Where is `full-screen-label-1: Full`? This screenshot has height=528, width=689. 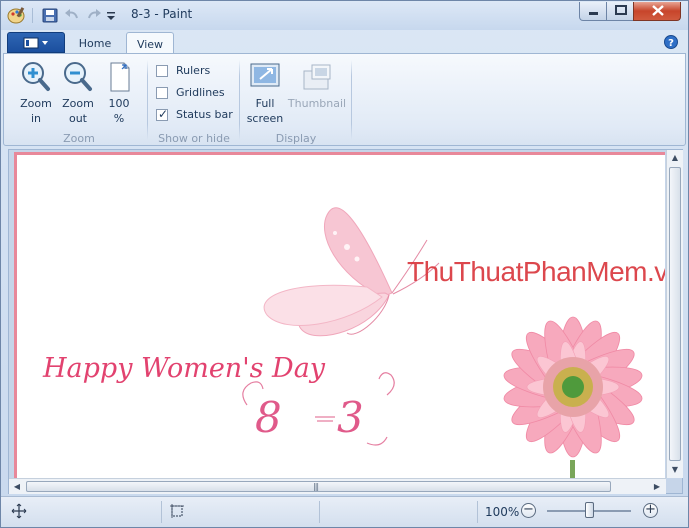 full-screen-label-1: Full is located at coordinates (265, 103).